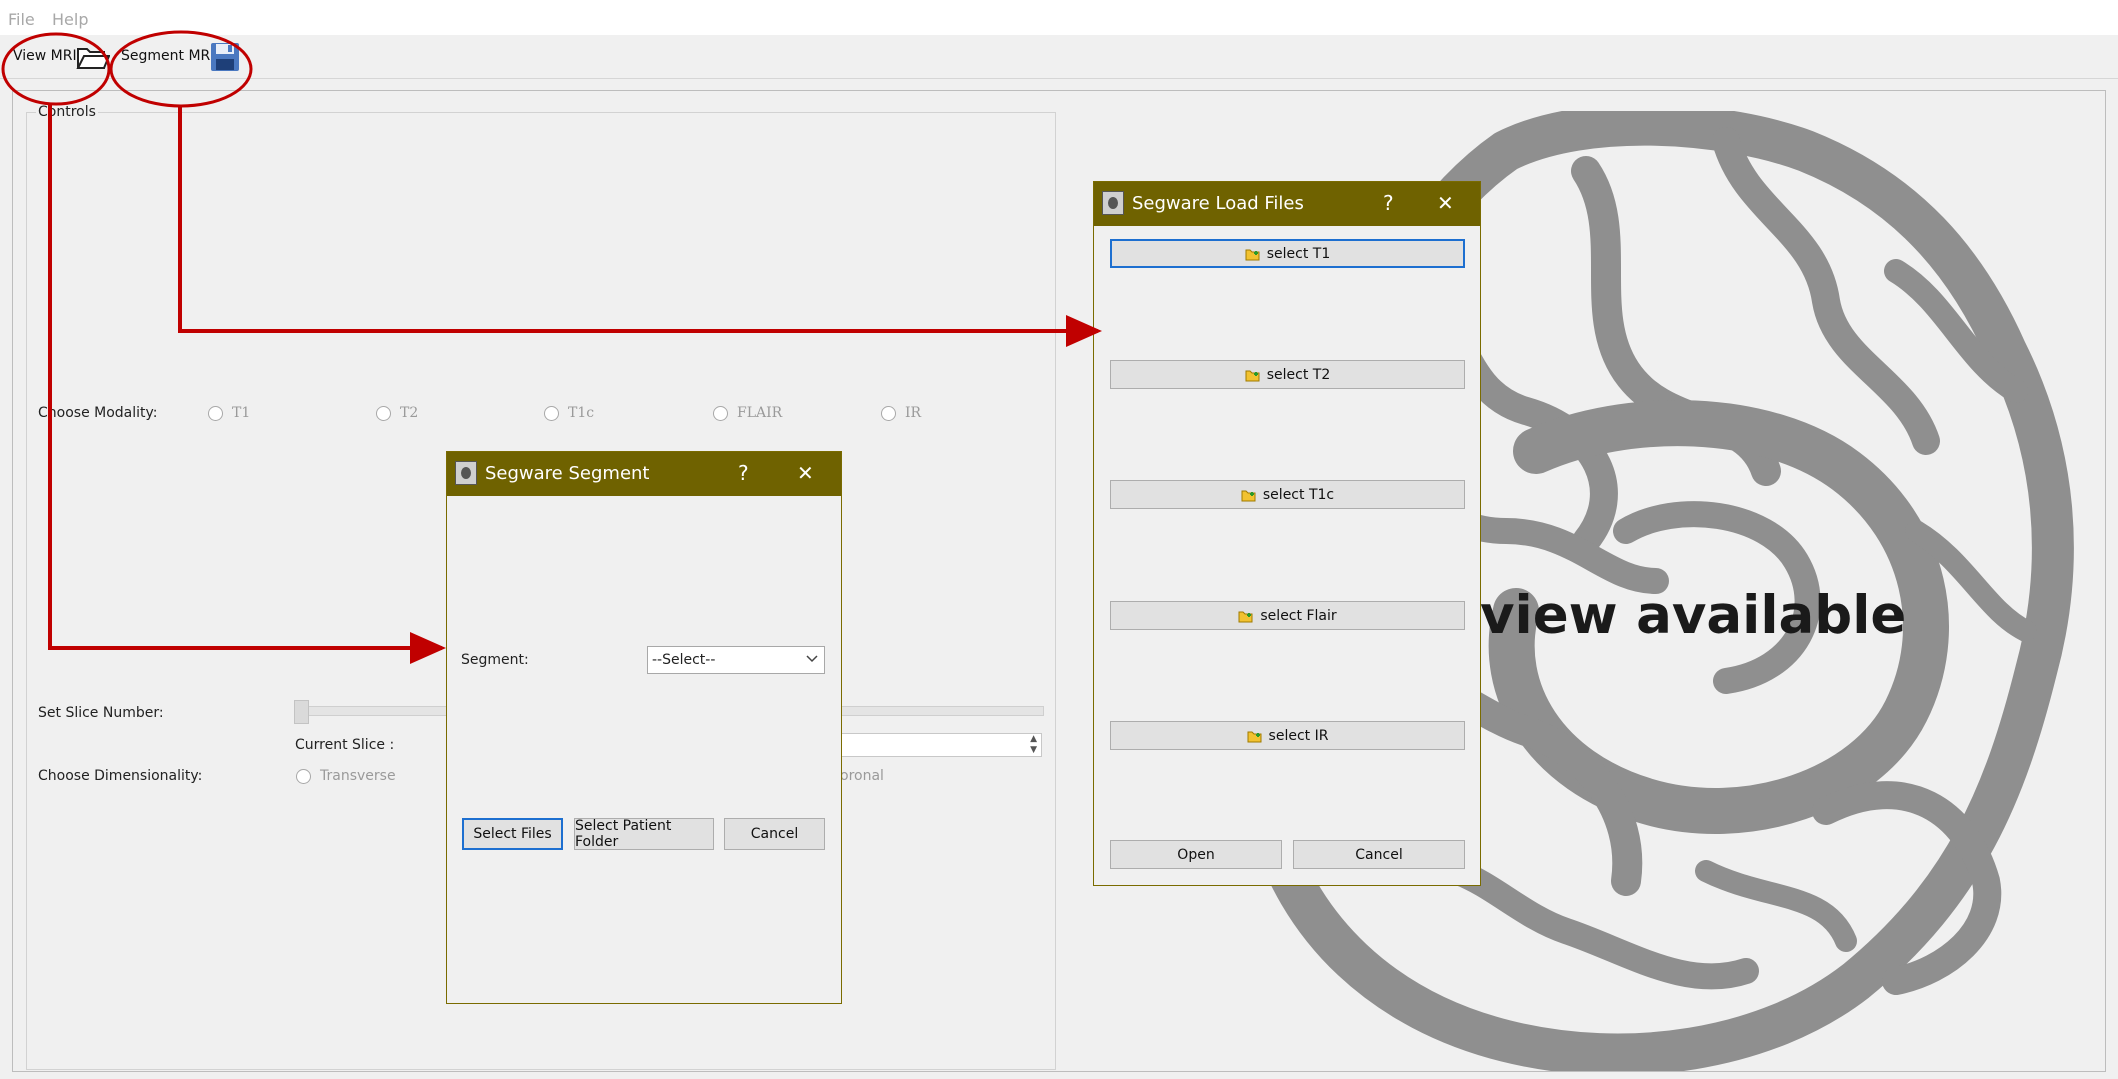 The height and width of the screenshot is (1079, 2118). What do you see at coordinates (684, 660) in the screenshot?
I see `segment-select-value: --Select--` at bounding box center [684, 660].